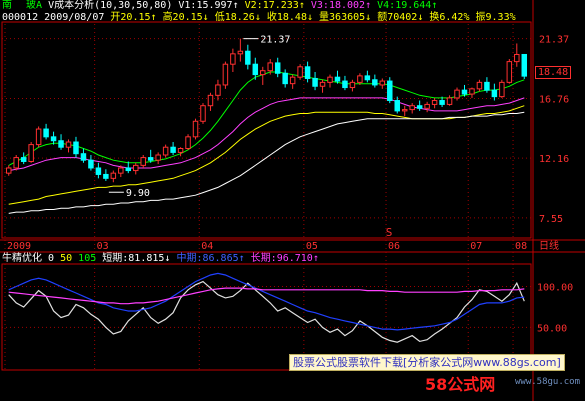  I want to click on osc-name: 牛精优化, so click(22, 258).